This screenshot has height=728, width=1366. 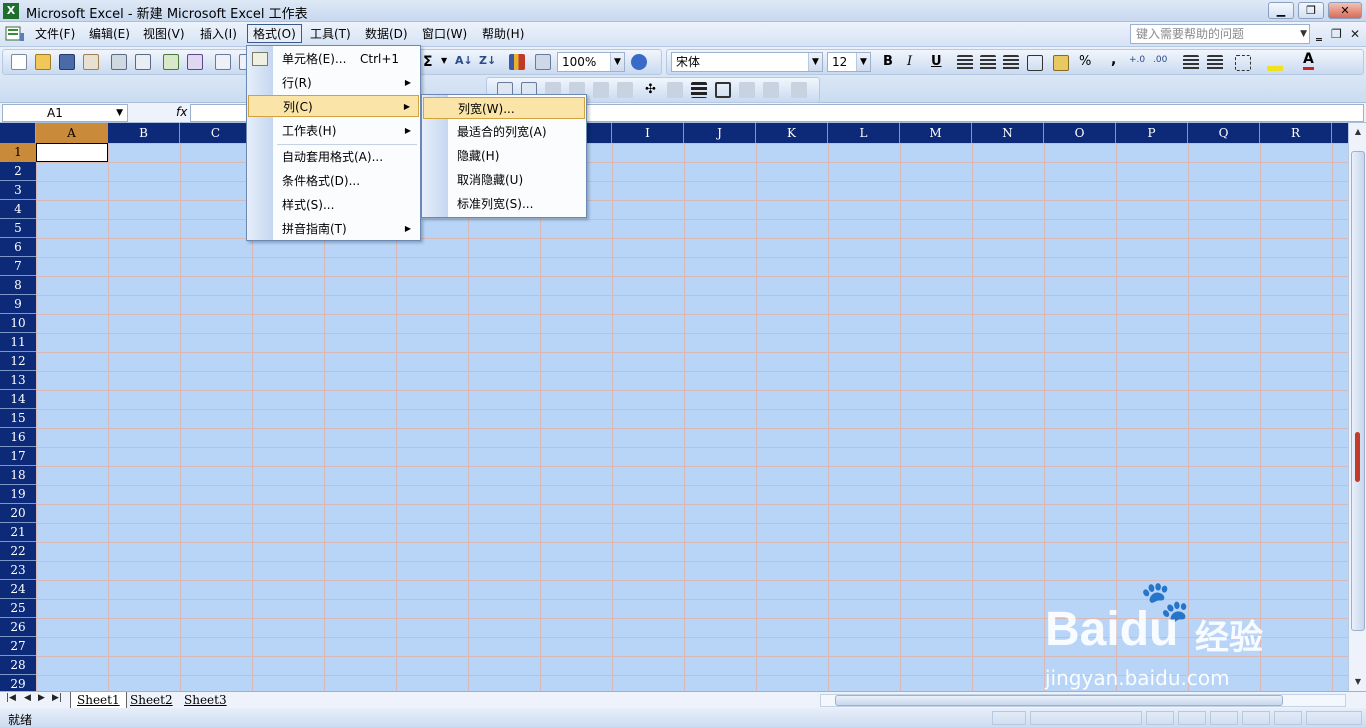 I want to click on last-sheet-icon: ▶|, so click(x=57, y=698).